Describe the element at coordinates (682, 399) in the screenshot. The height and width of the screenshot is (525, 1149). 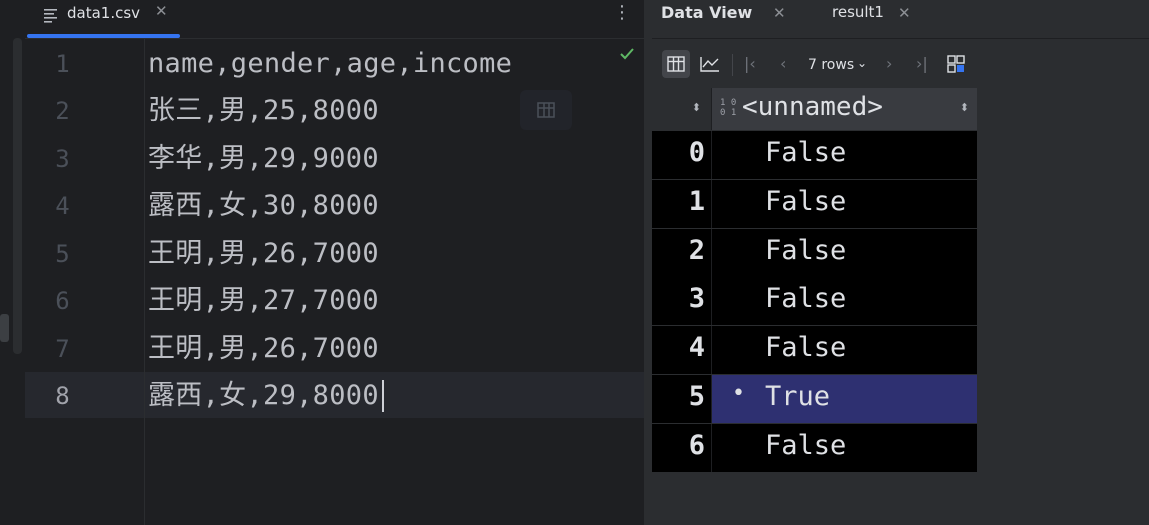
I see `row-index: 5` at that location.